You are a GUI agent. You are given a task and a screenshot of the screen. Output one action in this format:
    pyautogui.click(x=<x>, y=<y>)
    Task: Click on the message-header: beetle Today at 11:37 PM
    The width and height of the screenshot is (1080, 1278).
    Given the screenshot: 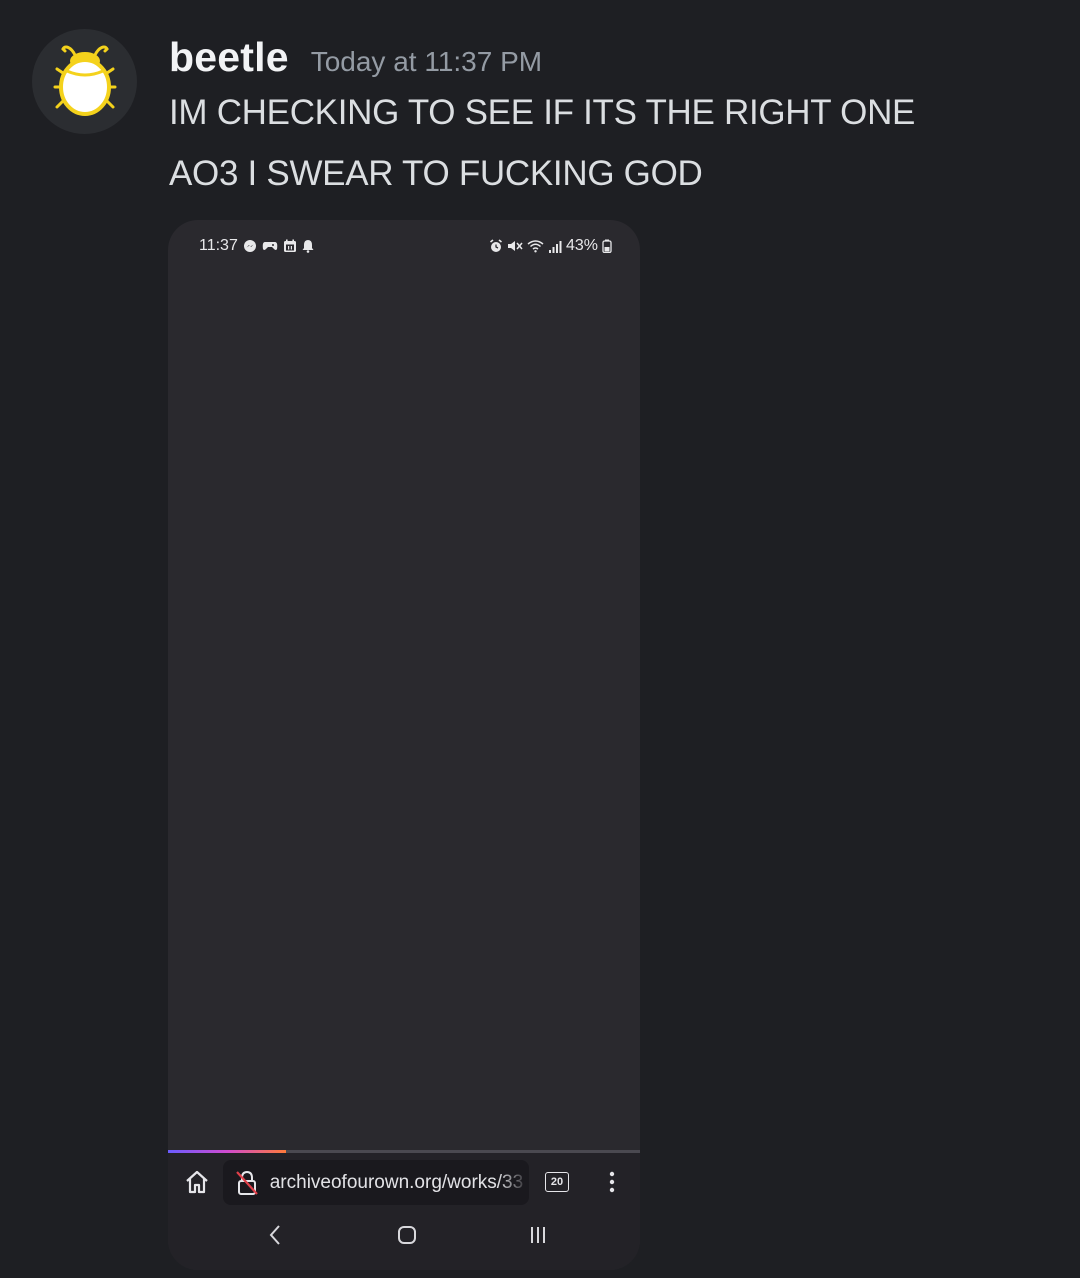 What is the action you would take?
    pyautogui.click(x=355, y=57)
    